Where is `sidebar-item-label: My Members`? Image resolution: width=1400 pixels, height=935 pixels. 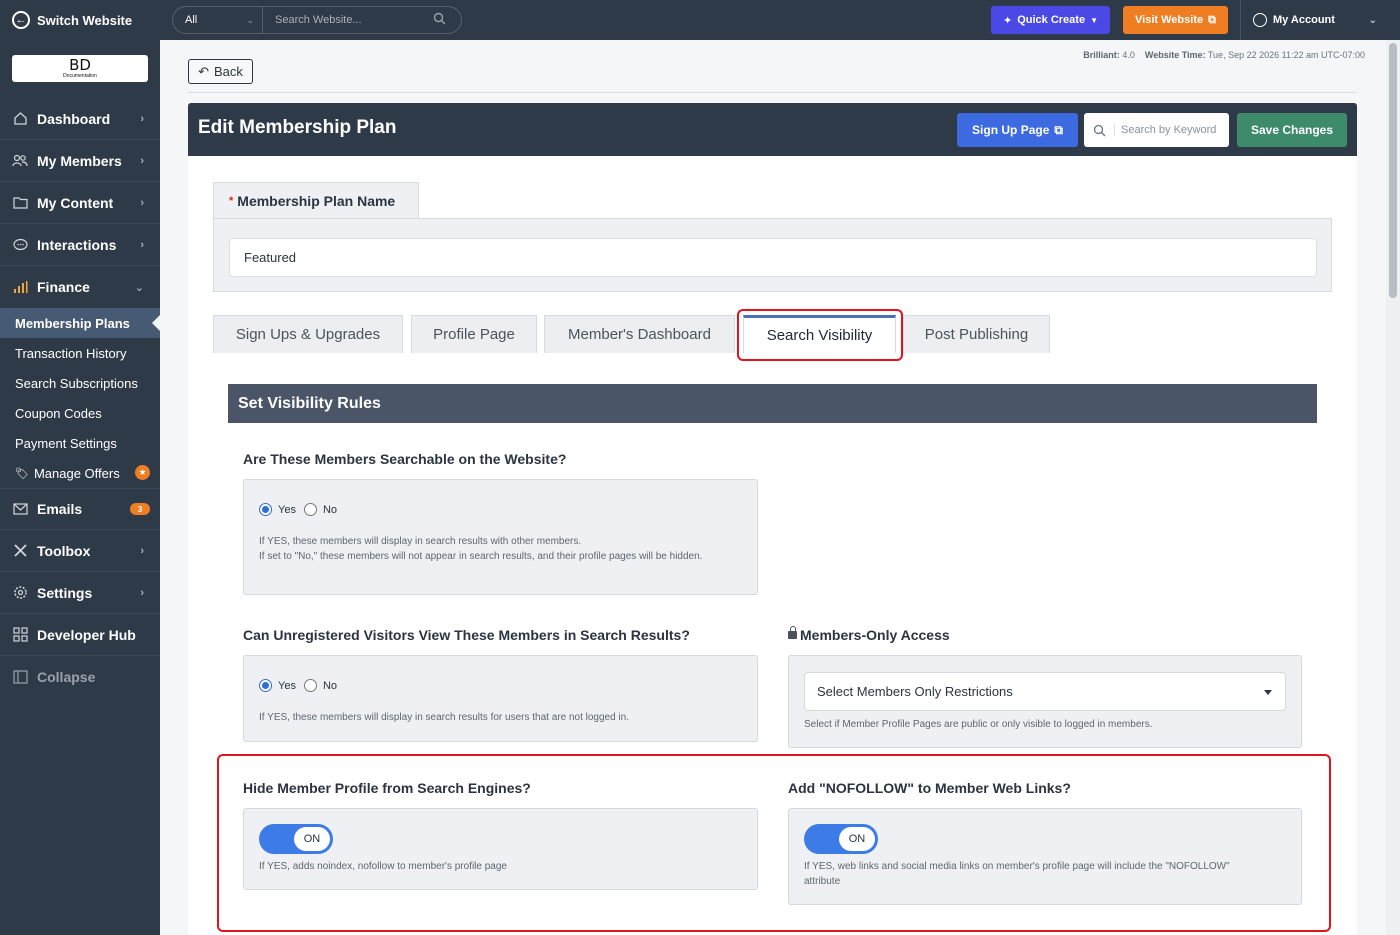 sidebar-item-label: My Members is located at coordinates (79, 160).